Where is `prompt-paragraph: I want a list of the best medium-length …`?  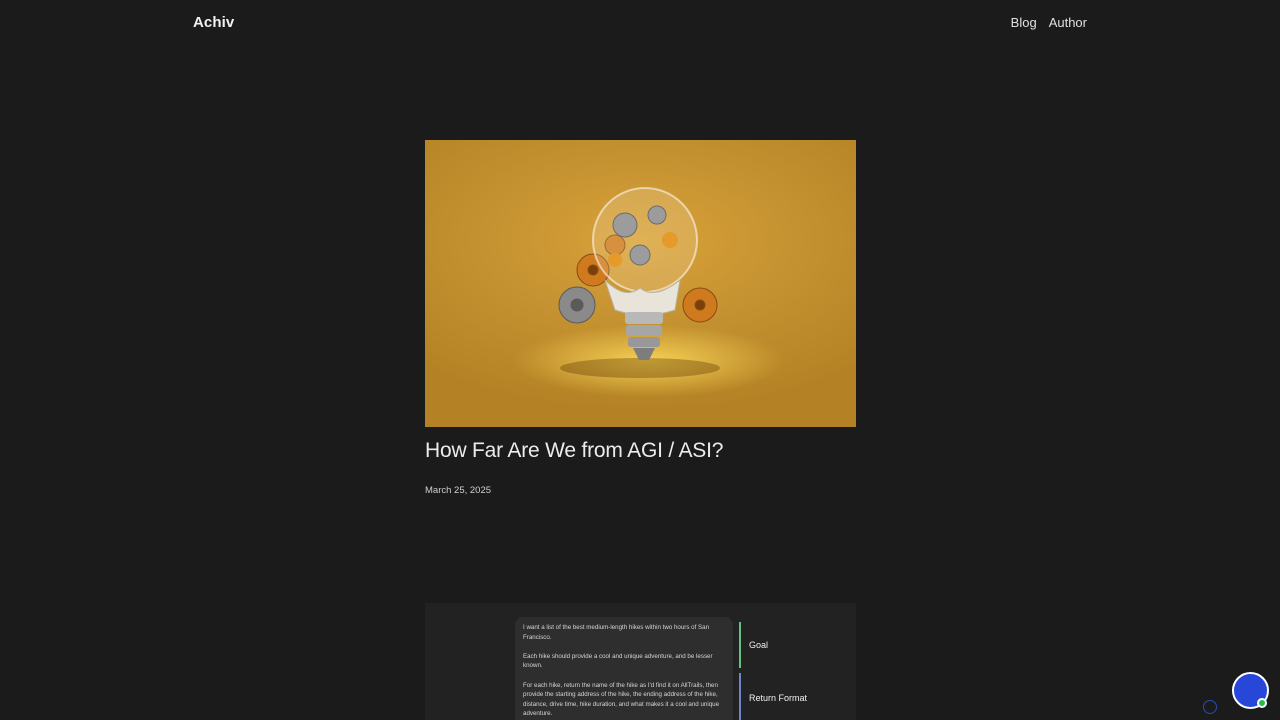 prompt-paragraph: I want a list of the best medium-length … is located at coordinates (616, 632).